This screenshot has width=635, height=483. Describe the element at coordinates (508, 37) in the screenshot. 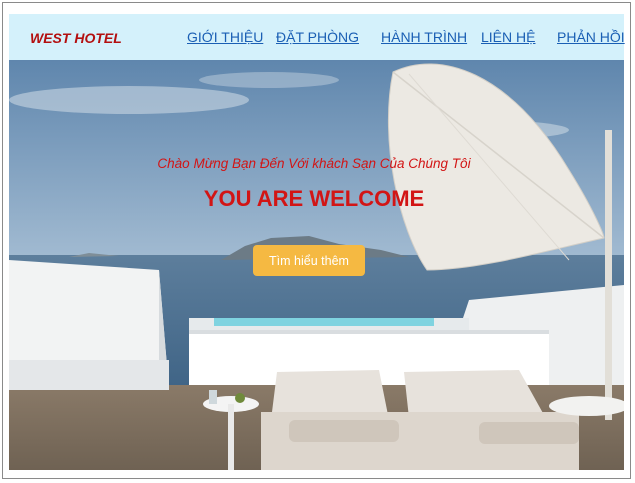

I see `nav-link-lien-he: LIÊN HỆ` at that location.